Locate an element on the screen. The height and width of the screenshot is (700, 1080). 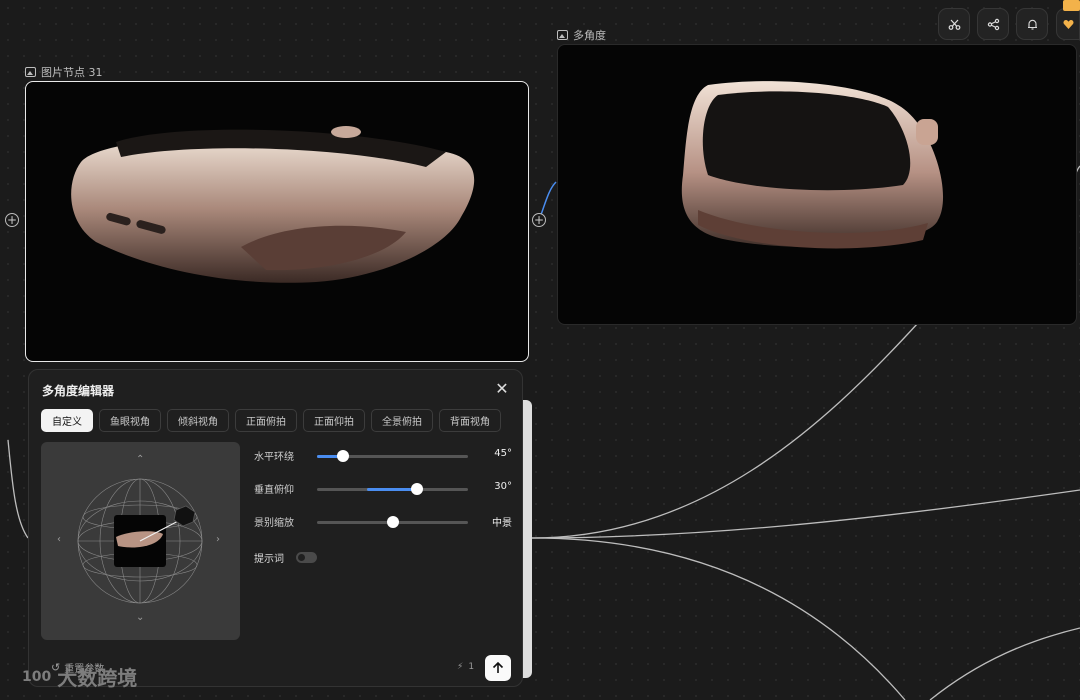
node-title: 图片节点 31 is located at coordinates (72, 72).